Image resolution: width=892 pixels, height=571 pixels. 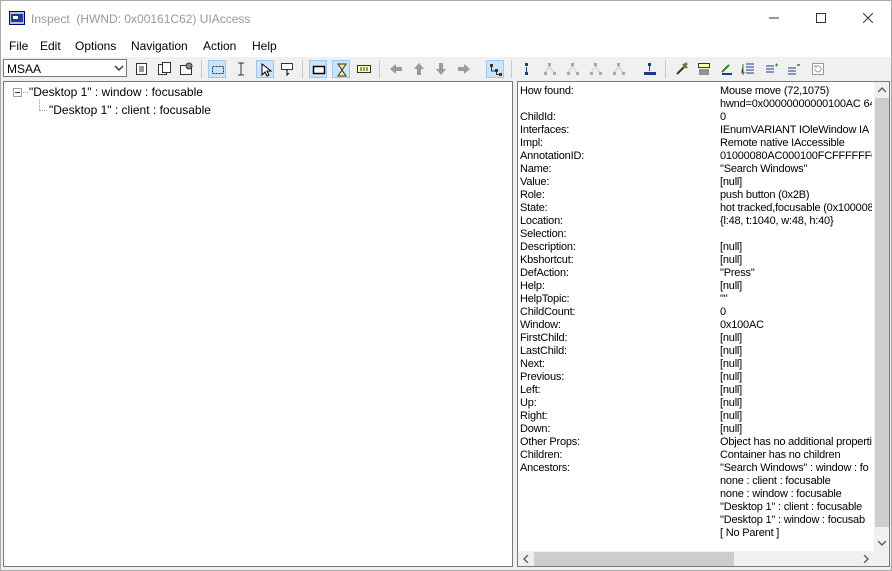 I want to click on property-row: AnnotationID: 01000080AC000100FCFFFFFF0, so click(x=704, y=156).